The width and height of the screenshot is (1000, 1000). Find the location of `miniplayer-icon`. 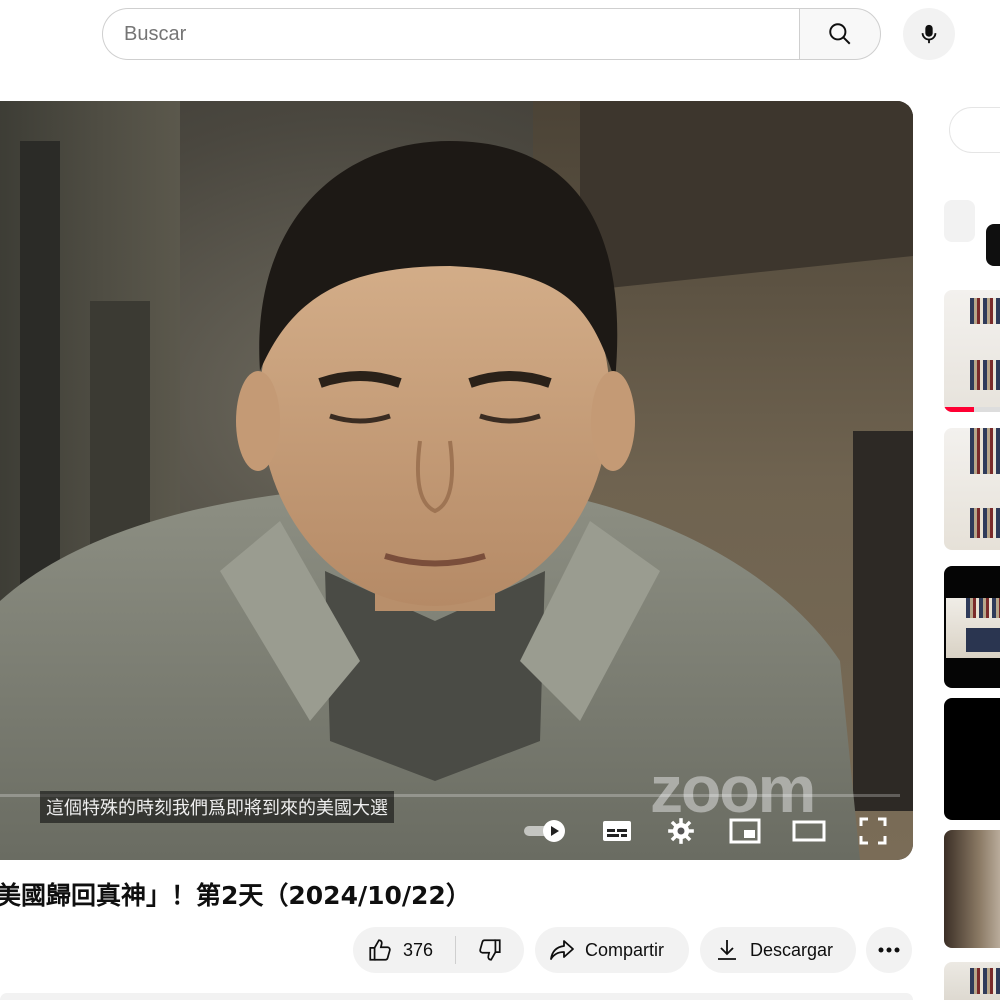

miniplayer-icon is located at coordinates (745, 831).